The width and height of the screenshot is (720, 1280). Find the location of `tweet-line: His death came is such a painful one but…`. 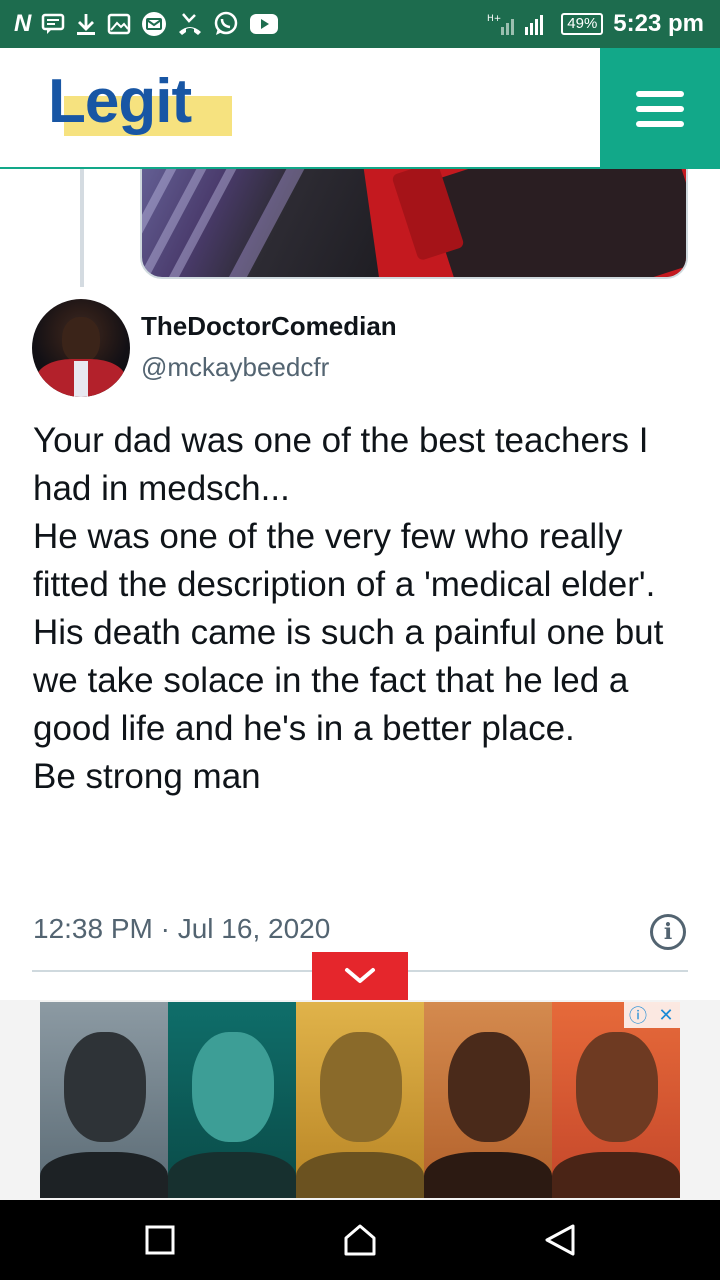

tweet-line: His death came is such a painful one but… is located at coordinates (348, 680).